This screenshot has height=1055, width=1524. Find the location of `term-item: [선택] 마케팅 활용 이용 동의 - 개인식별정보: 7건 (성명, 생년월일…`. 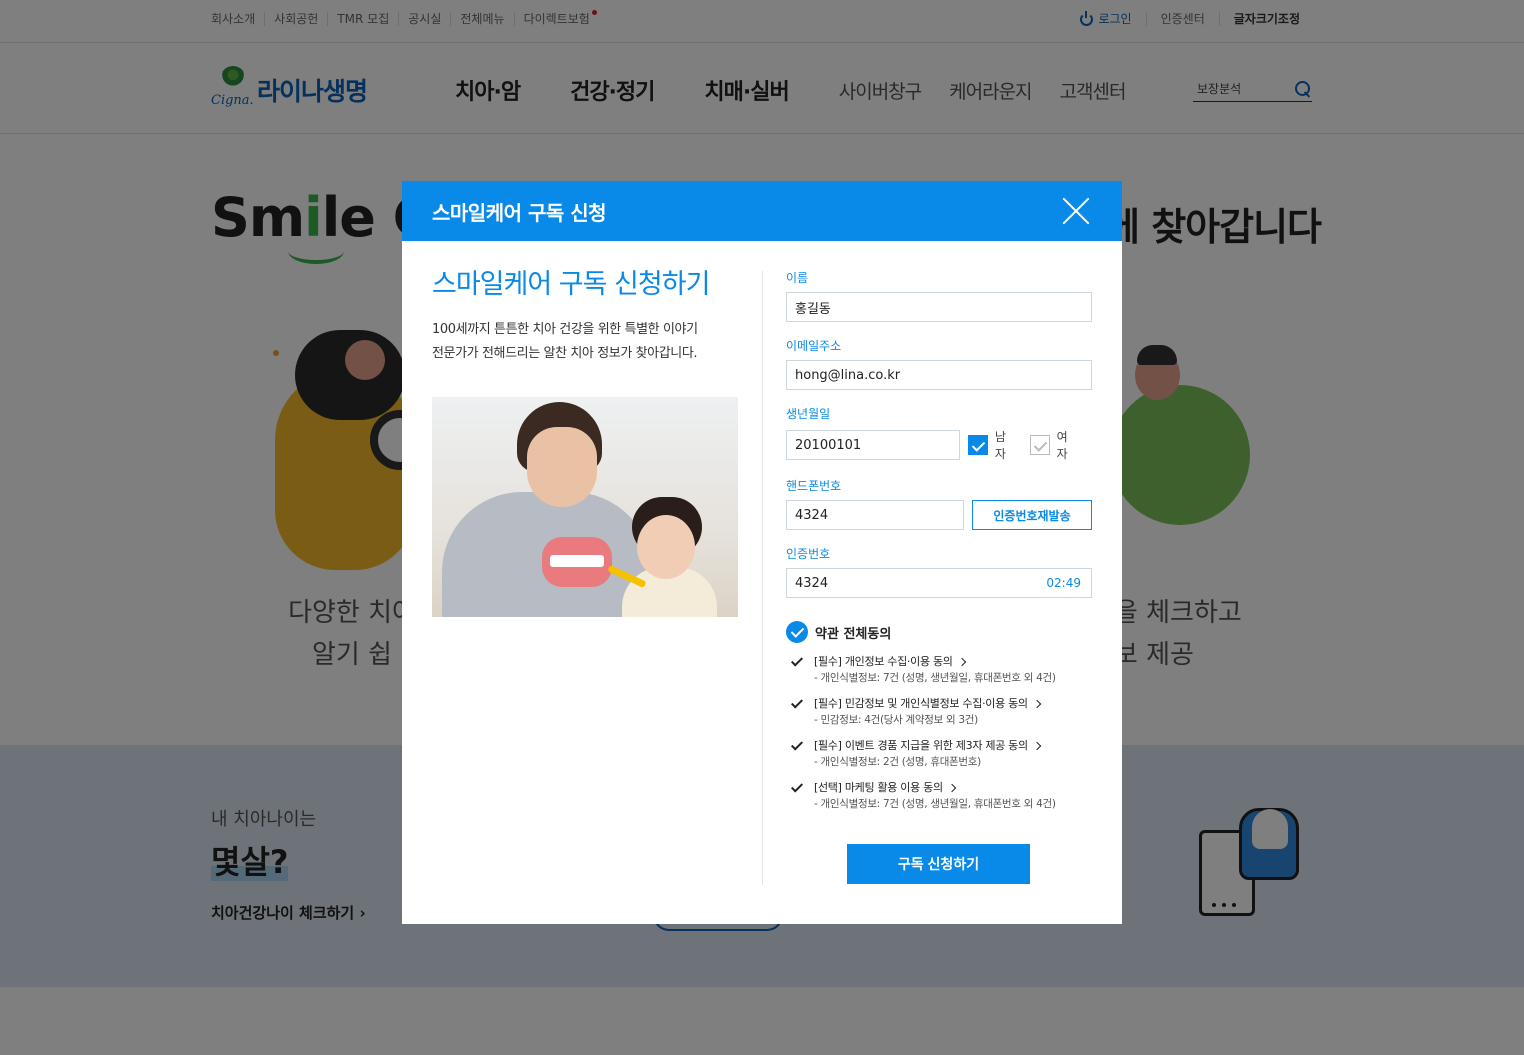

term-item: [선택] 마케팅 활용 이용 동의 - 개인식별정보: 7건 (성명, 생년월일… is located at coordinates (939, 795).